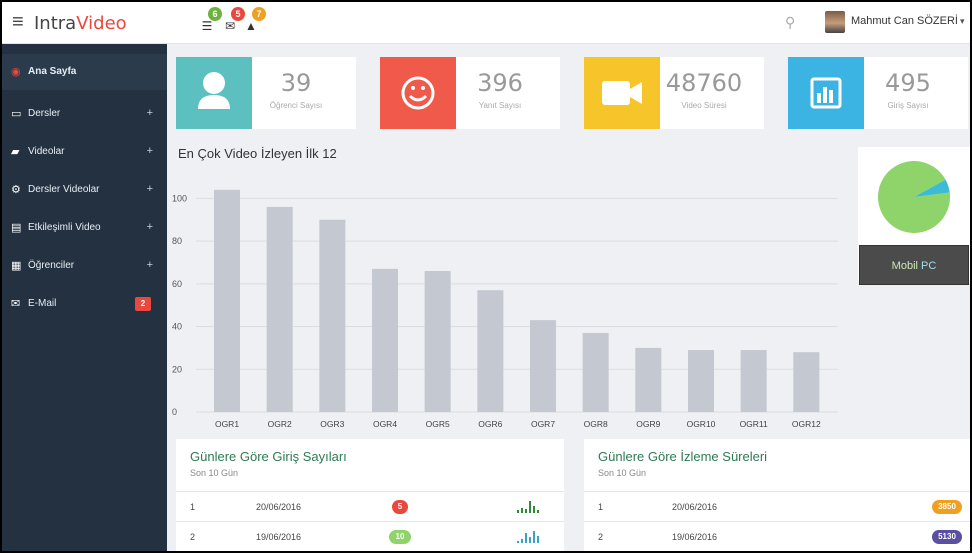 This screenshot has width=972, height=553. Describe the element at coordinates (84, 304) in the screenshot. I see `sidebar-item-email: ✉ E-Mail 2` at that location.